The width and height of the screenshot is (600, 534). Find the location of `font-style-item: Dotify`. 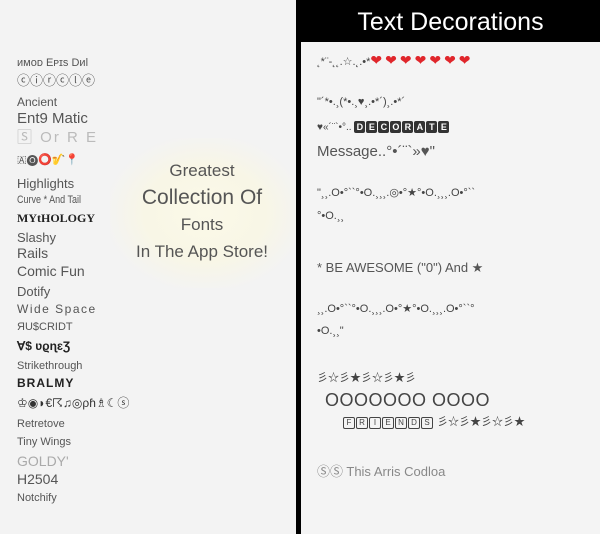

font-style-item: Dotify is located at coordinates (33, 291).